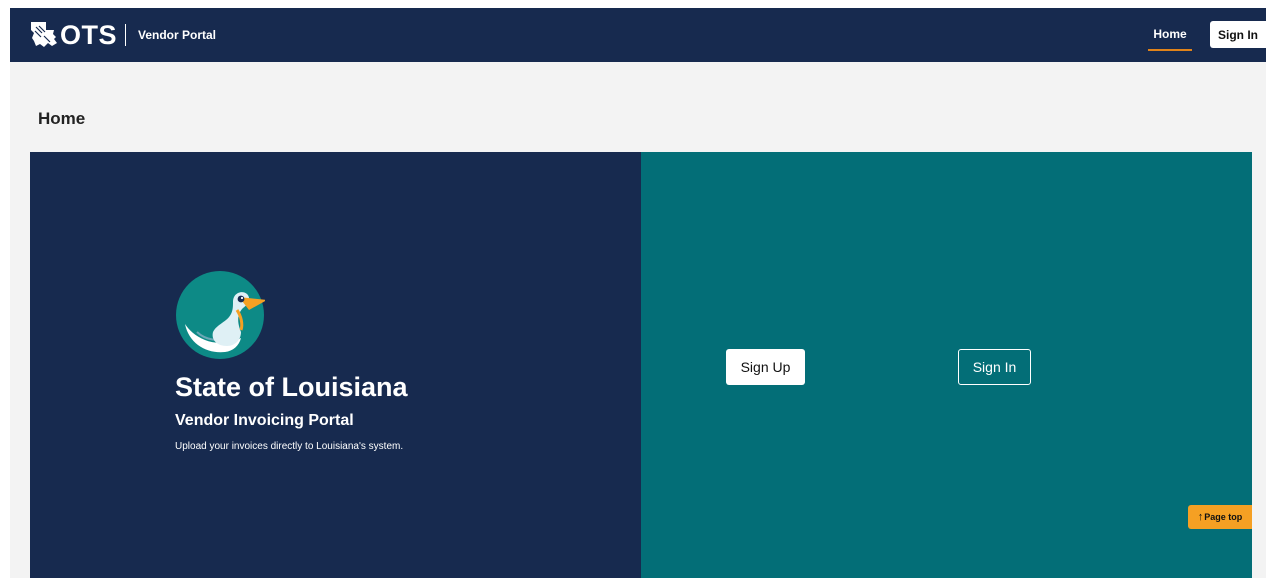 The image size is (1266, 578). I want to click on pelican-logo-icon, so click(220, 315).